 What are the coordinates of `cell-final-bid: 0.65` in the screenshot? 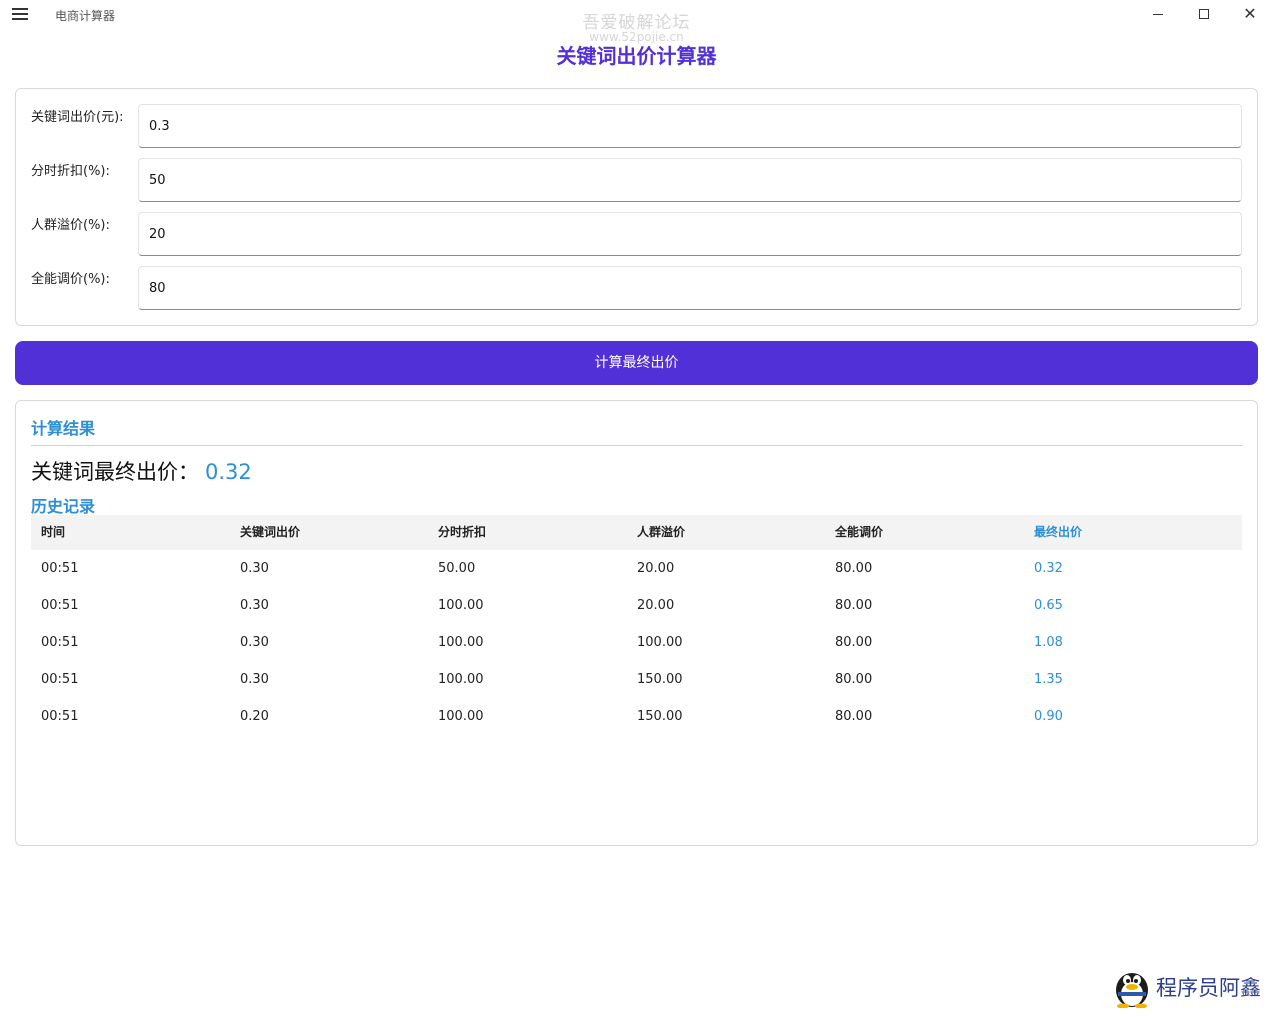 It's located at (1048, 605).